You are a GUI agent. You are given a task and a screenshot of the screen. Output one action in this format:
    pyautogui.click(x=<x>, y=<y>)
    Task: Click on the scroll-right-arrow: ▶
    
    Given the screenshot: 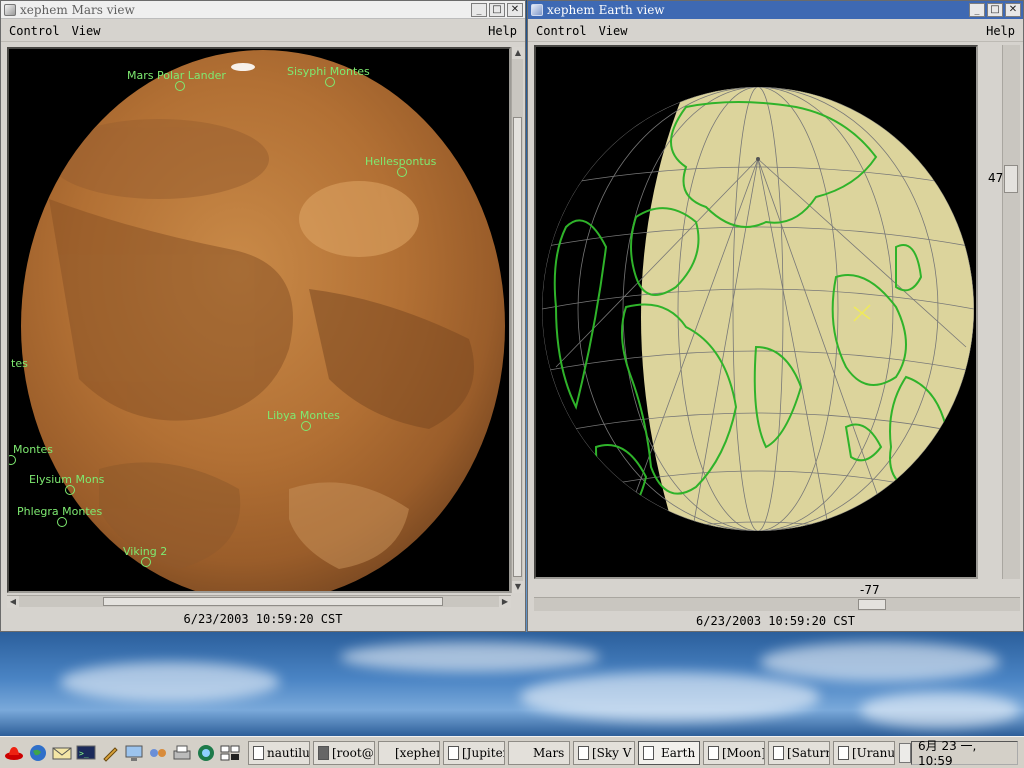 What is the action you would take?
    pyautogui.click(x=505, y=602)
    